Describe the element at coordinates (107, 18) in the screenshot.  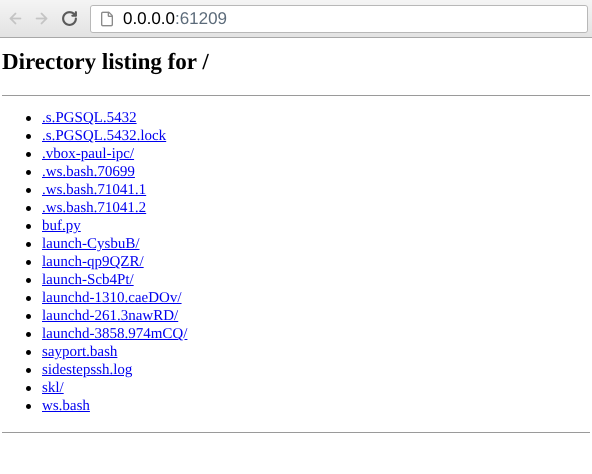
I see `page-icon` at that location.